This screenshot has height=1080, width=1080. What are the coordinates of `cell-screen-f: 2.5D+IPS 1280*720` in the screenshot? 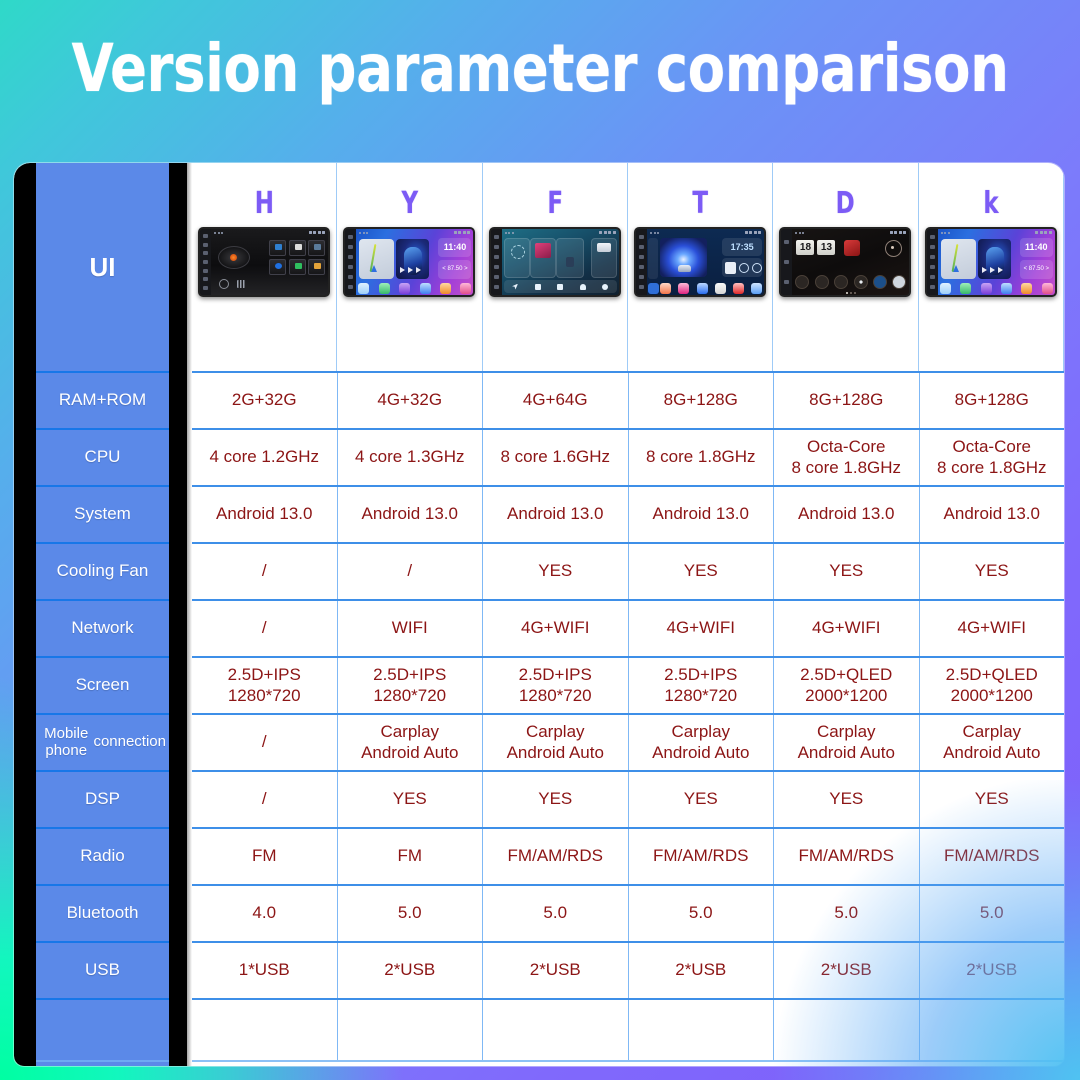 It's located at (556, 685).